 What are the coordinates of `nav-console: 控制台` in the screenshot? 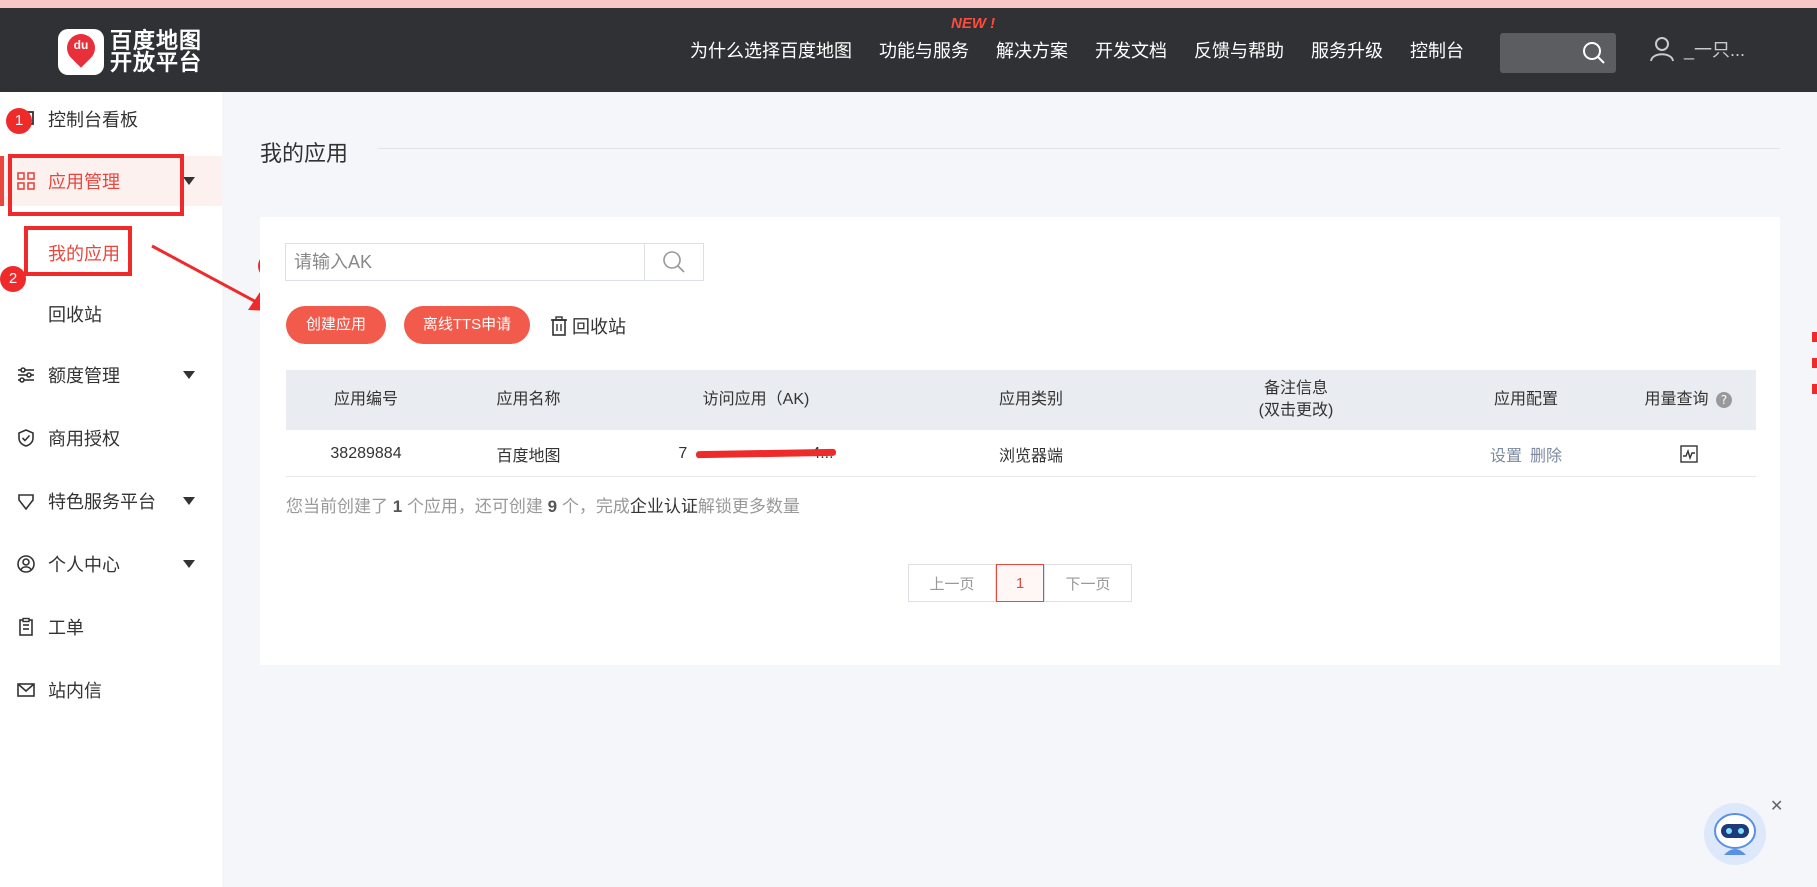 It's located at (1437, 50).